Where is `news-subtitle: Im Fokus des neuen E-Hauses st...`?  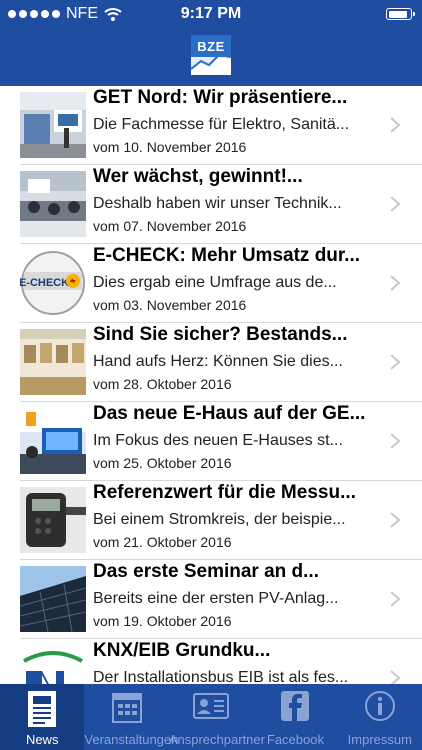
news-subtitle: Im Fokus des neuen E-Hauses st... is located at coordinates (218, 440).